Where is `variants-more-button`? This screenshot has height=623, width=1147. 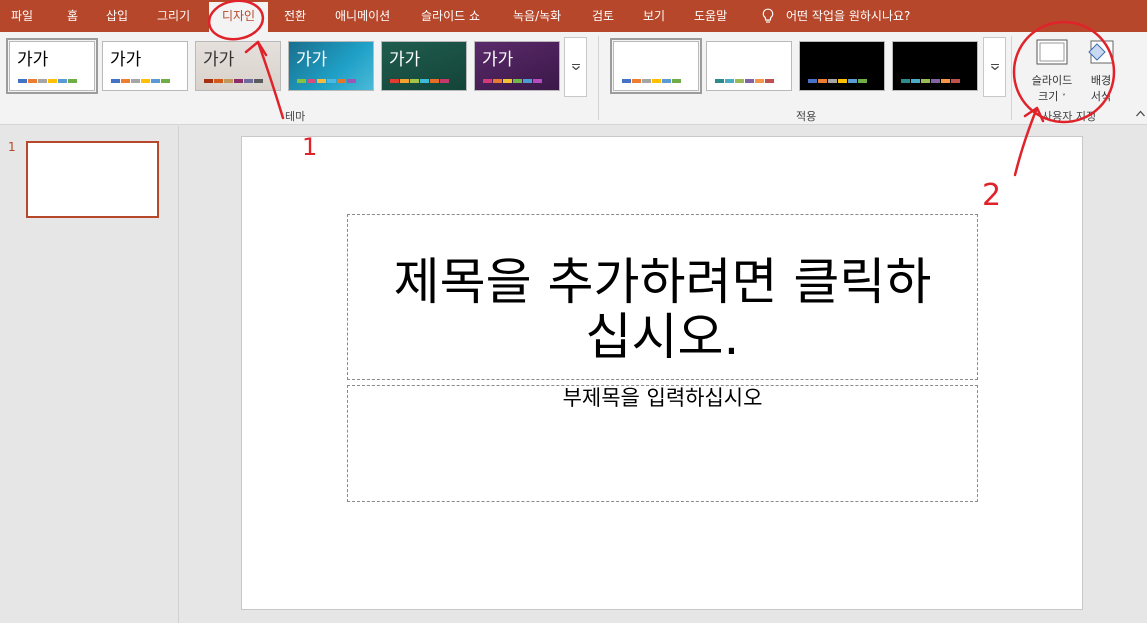
variants-more-button is located at coordinates (994, 67).